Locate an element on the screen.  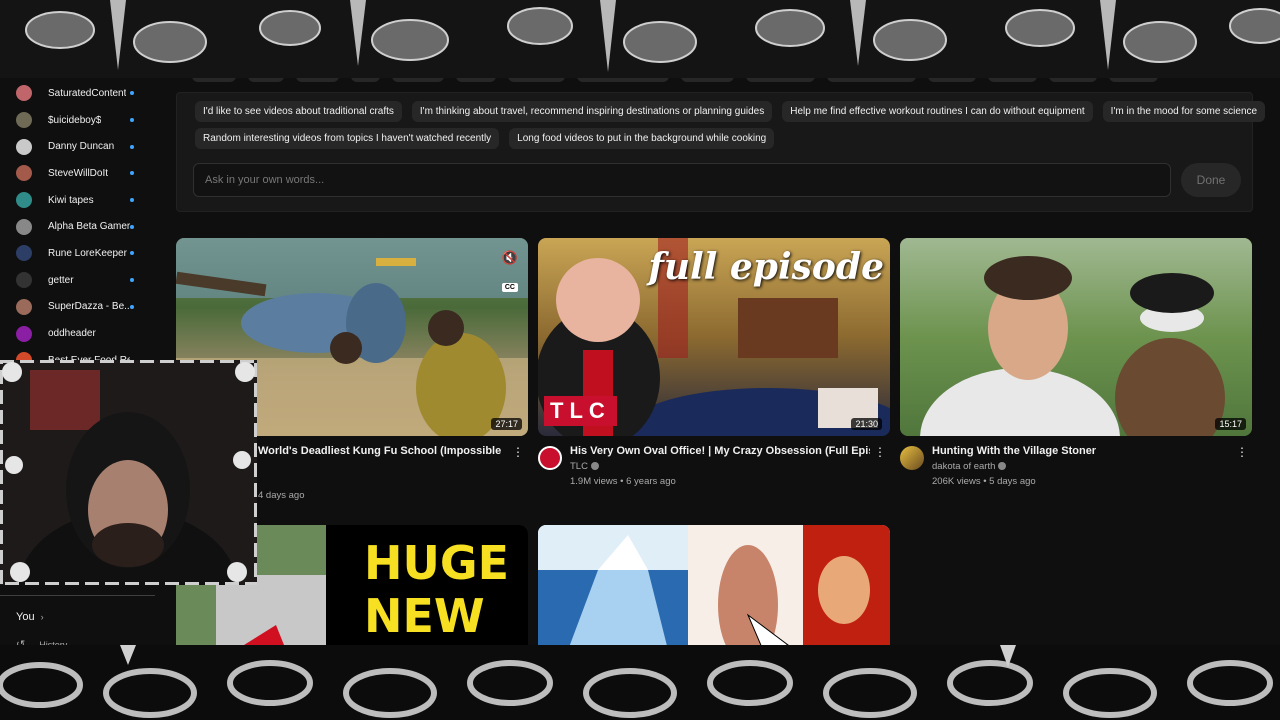
duration-badge: 21:30 is located at coordinates (866, 424).